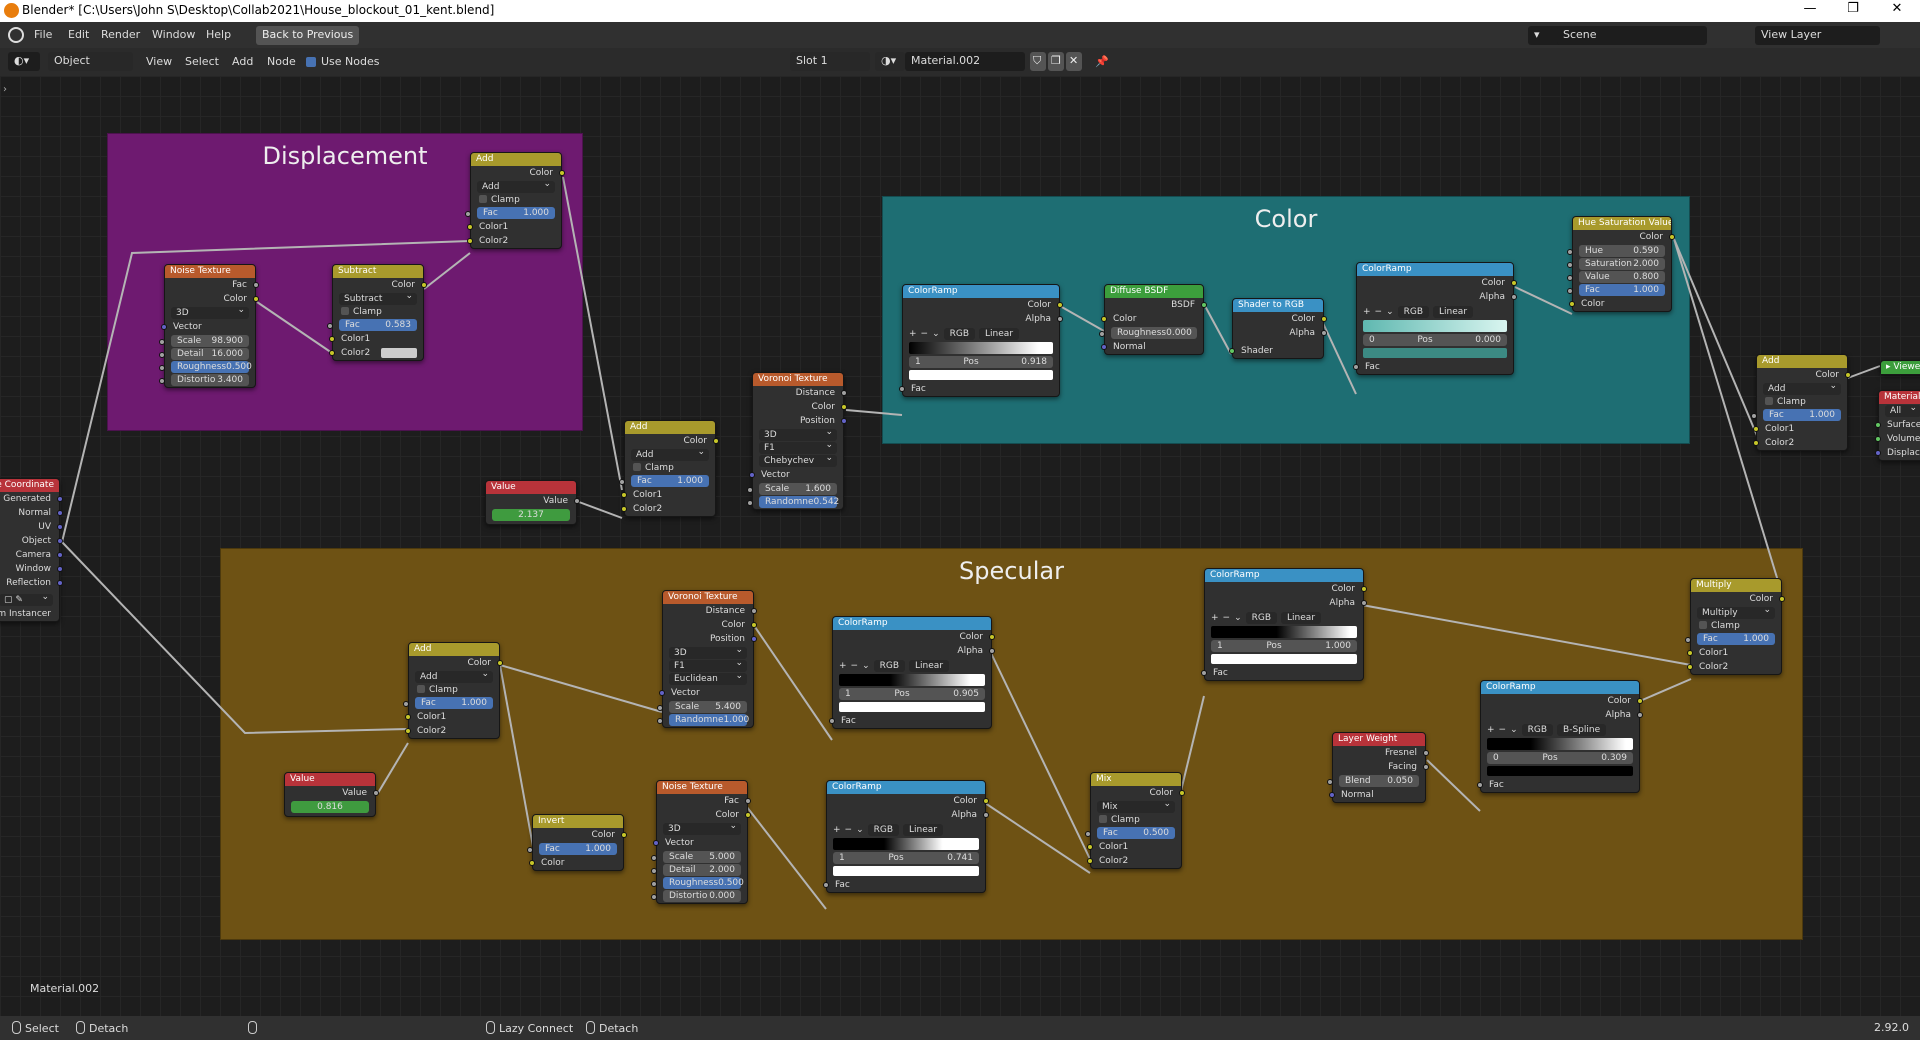 The height and width of the screenshot is (1040, 1920). What do you see at coordinates (378, 297) in the screenshot?
I see `blend-mode-dropdown: Subtract` at bounding box center [378, 297].